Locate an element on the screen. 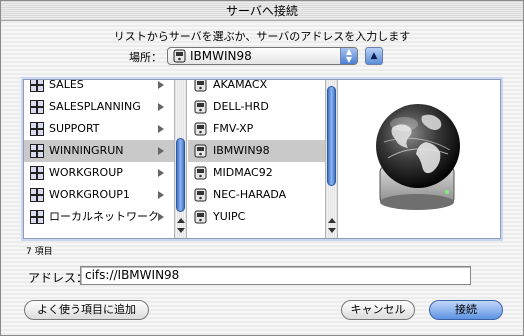 This screenshot has height=336, width=524. instruction-text: リストからサーバを選ぶか、サーバのアドレスを入力します is located at coordinates (262, 36).